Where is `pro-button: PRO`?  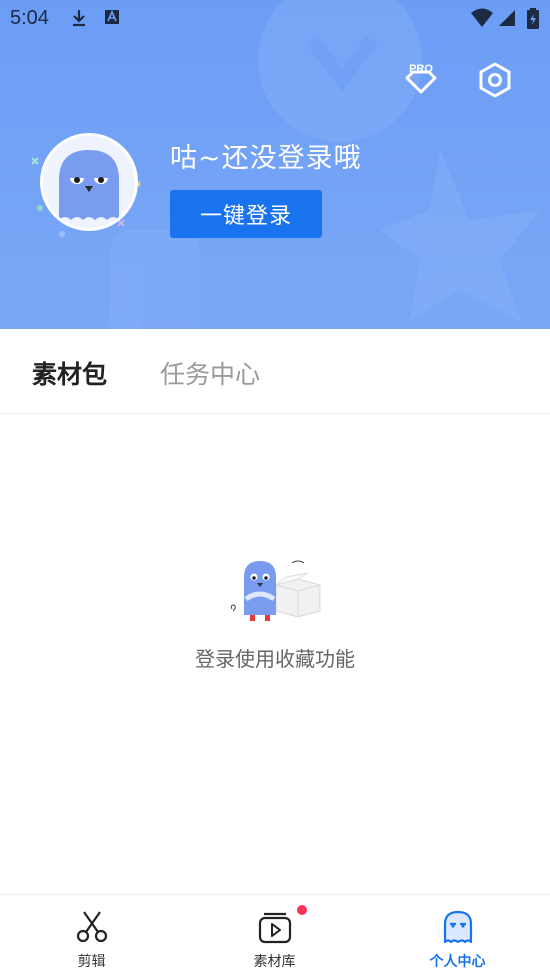
pro-button: PRO is located at coordinates (421, 80).